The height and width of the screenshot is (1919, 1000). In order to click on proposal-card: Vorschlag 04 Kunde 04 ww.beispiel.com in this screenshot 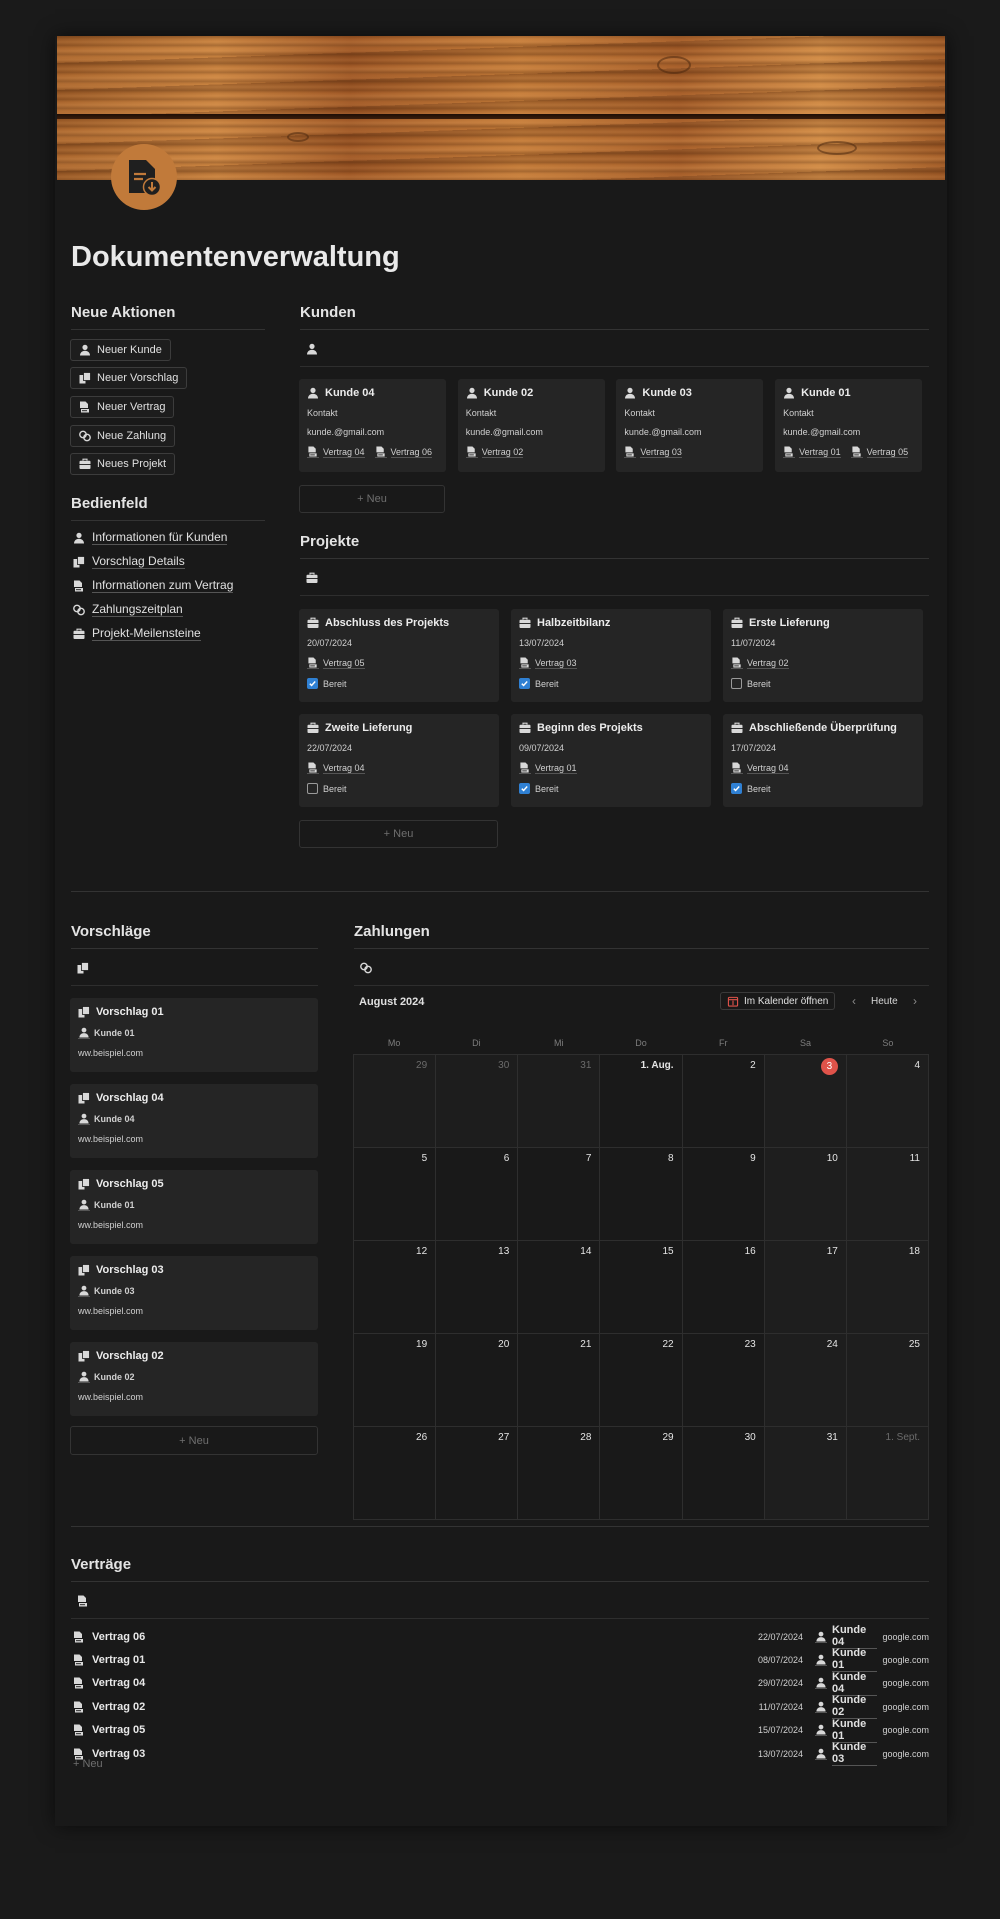, I will do `click(194, 1121)`.